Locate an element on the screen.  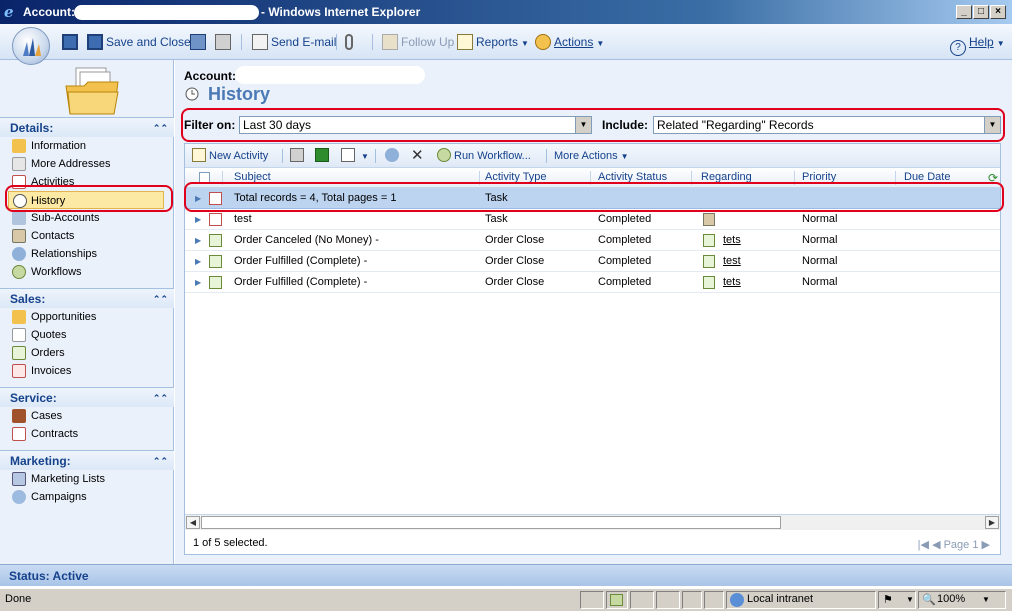
refresh-icon: ⟳ is located at coordinates (993, 178).